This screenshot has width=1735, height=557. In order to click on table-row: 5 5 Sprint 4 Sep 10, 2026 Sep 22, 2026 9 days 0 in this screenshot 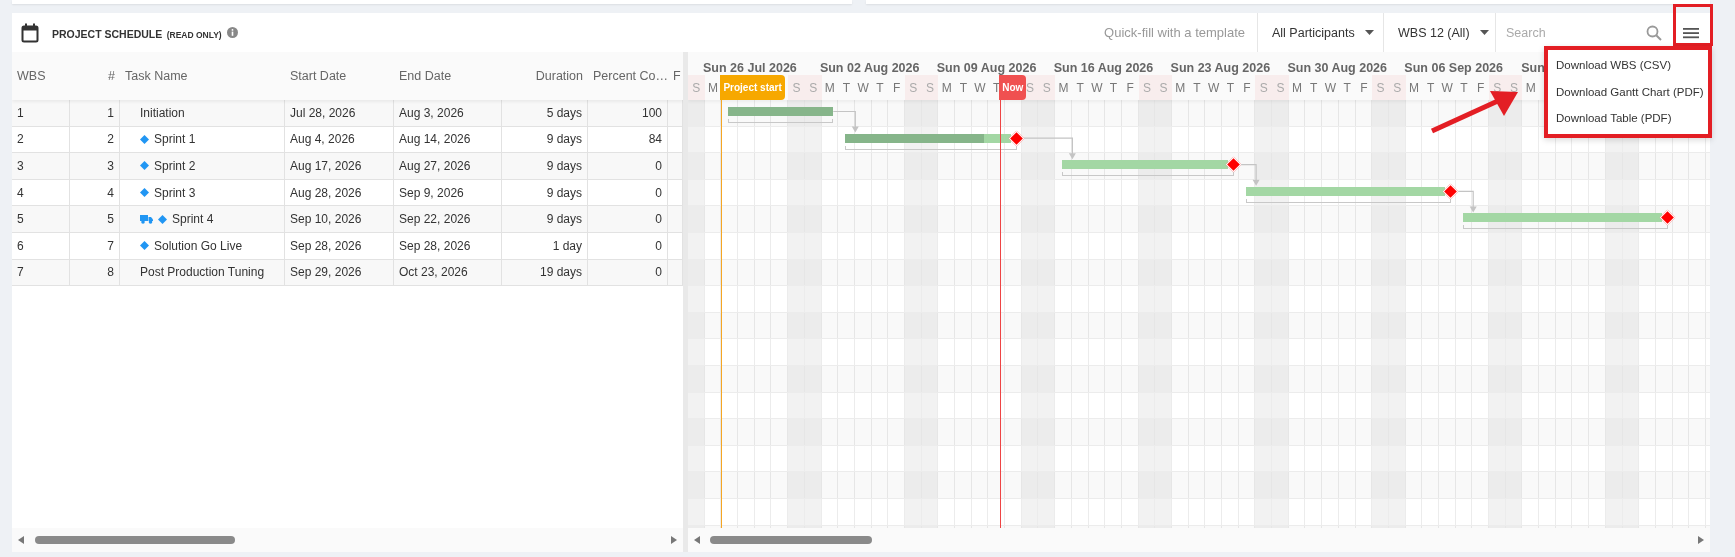, I will do `click(347, 219)`.